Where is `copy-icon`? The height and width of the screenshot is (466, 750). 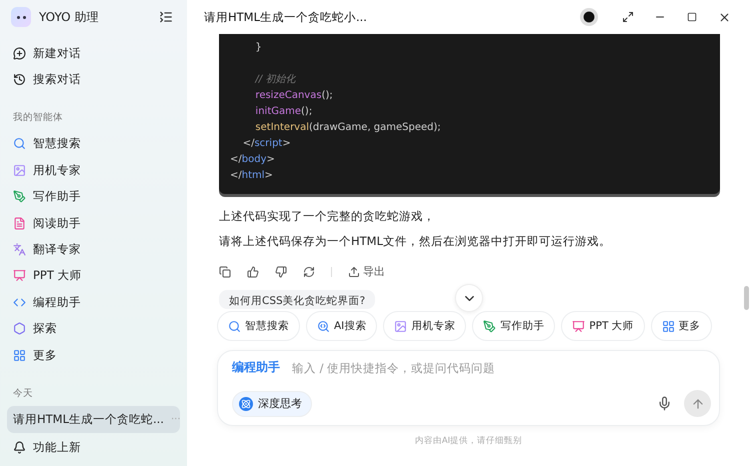
copy-icon is located at coordinates (225, 272).